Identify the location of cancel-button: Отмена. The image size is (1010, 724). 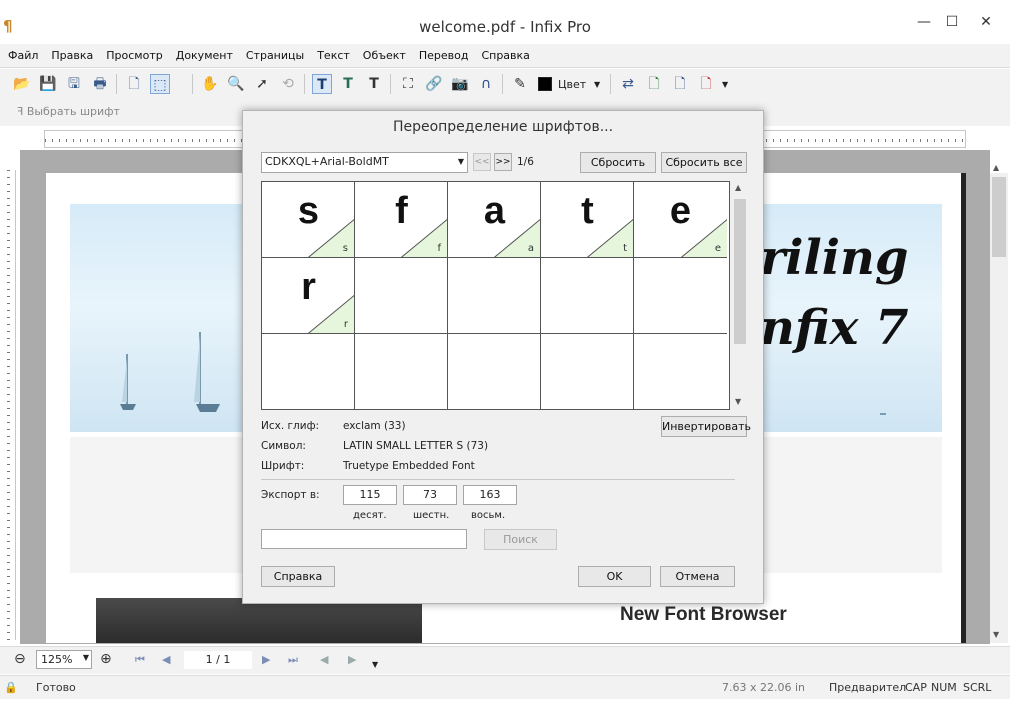
(697, 576).